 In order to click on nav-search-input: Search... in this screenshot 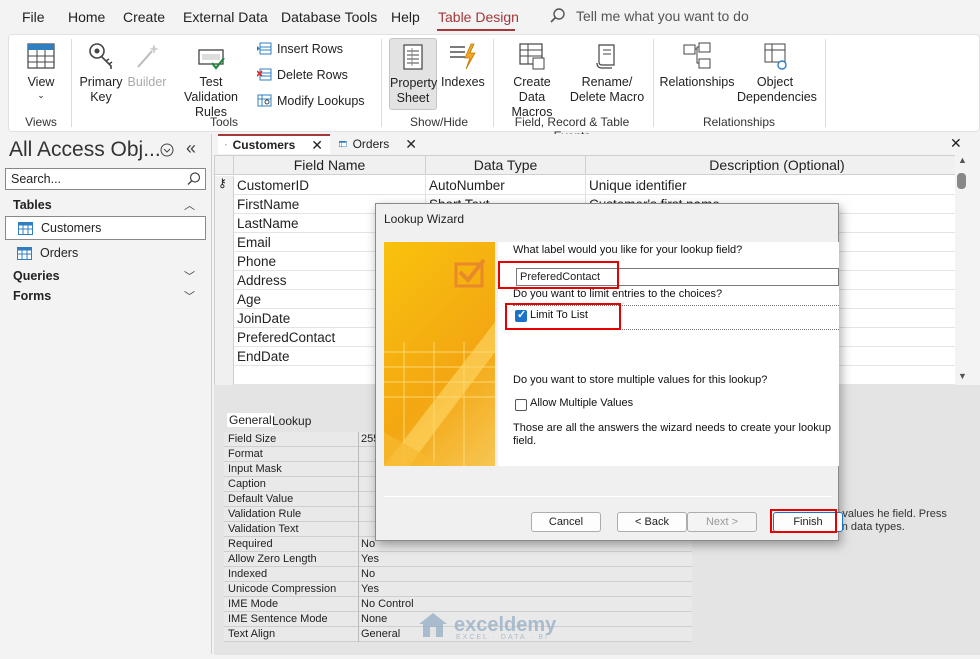, I will do `click(105, 179)`.